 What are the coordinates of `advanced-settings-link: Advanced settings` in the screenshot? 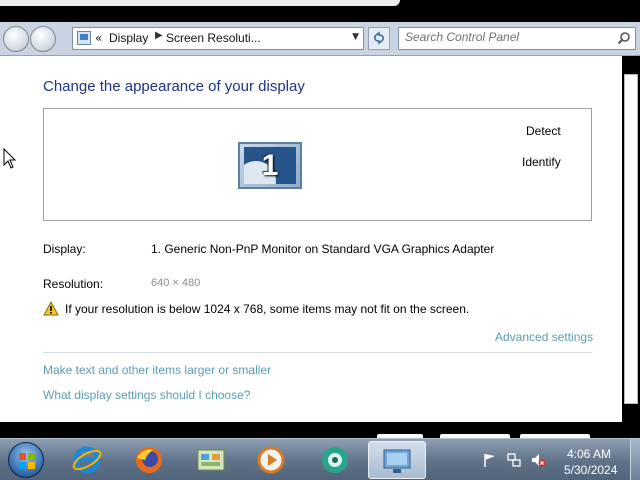 It's located at (544, 337).